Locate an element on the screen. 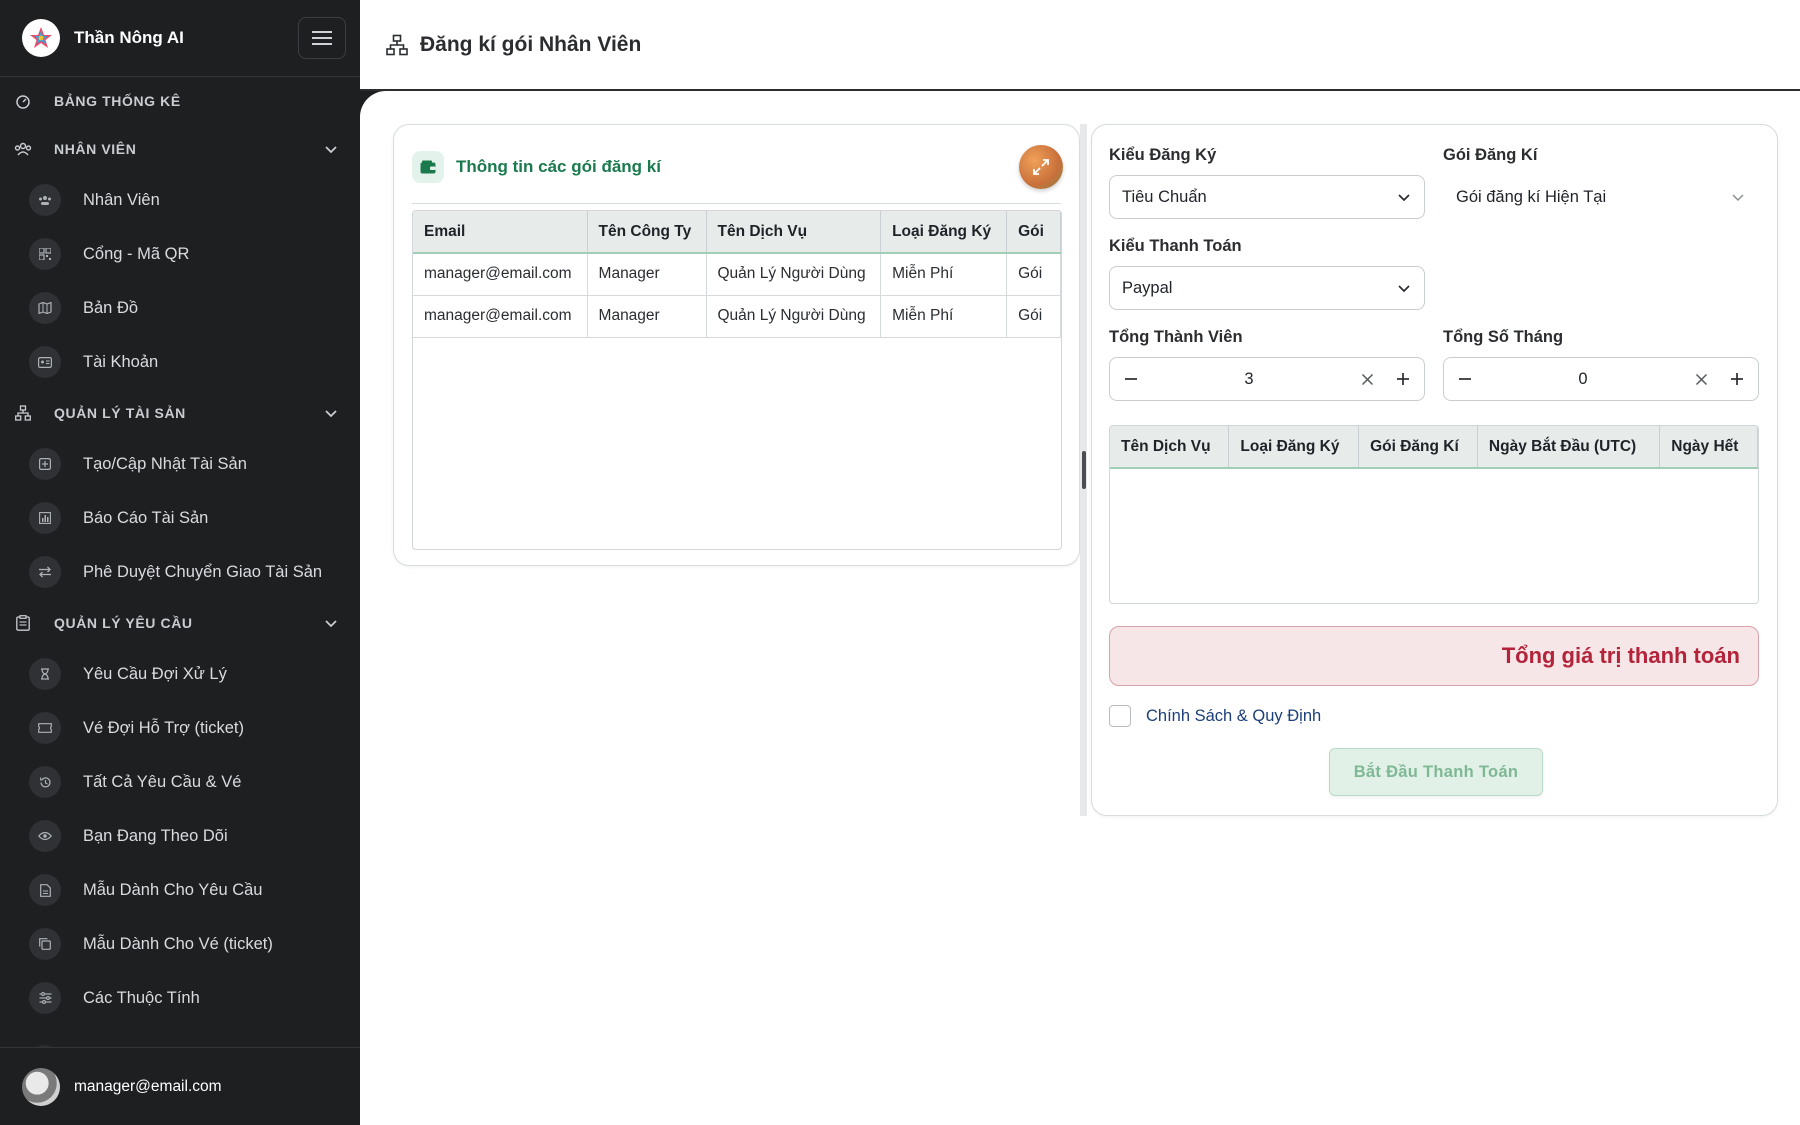 Image resolution: width=1800 pixels, height=1125 pixels. policy-link: Chính Sách & Quy Định is located at coordinates (1233, 716).